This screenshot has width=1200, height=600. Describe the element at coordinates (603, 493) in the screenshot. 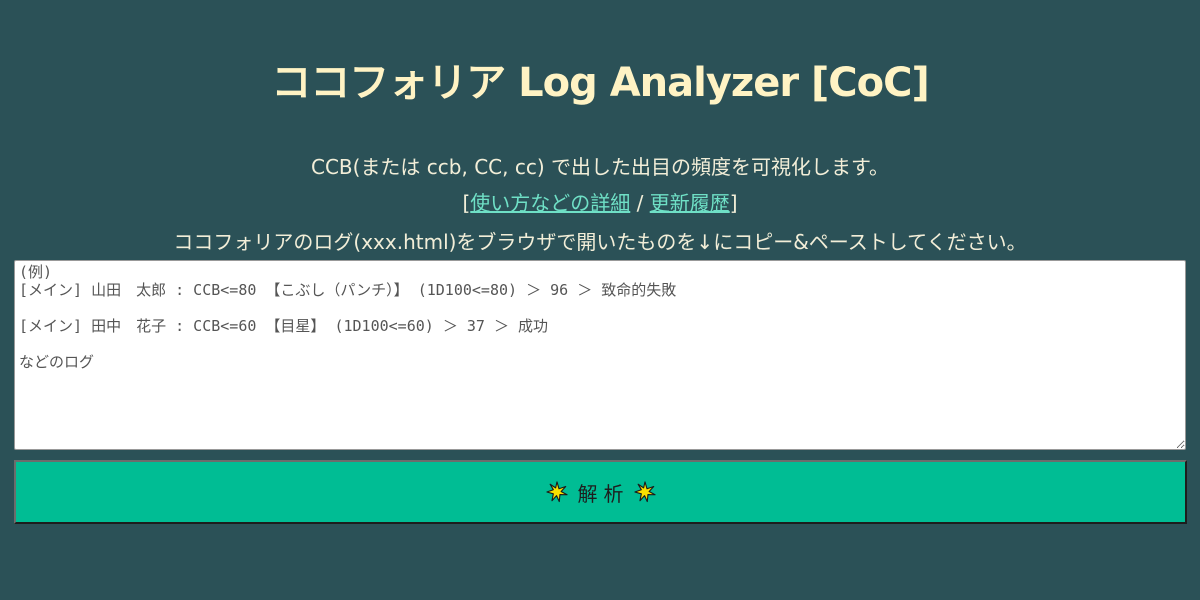

I see `analyze-button-label: 解析` at that location.